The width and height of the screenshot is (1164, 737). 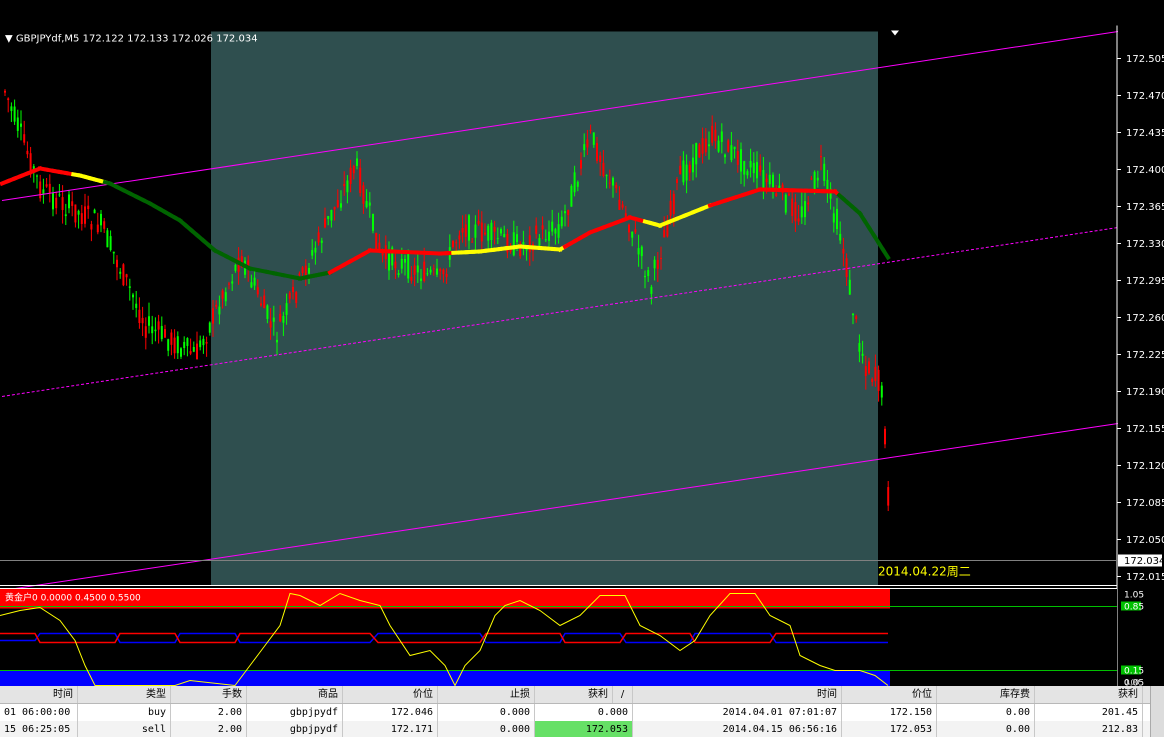 I want to click on col-swap: 库存费, so click(x=986, y=694).